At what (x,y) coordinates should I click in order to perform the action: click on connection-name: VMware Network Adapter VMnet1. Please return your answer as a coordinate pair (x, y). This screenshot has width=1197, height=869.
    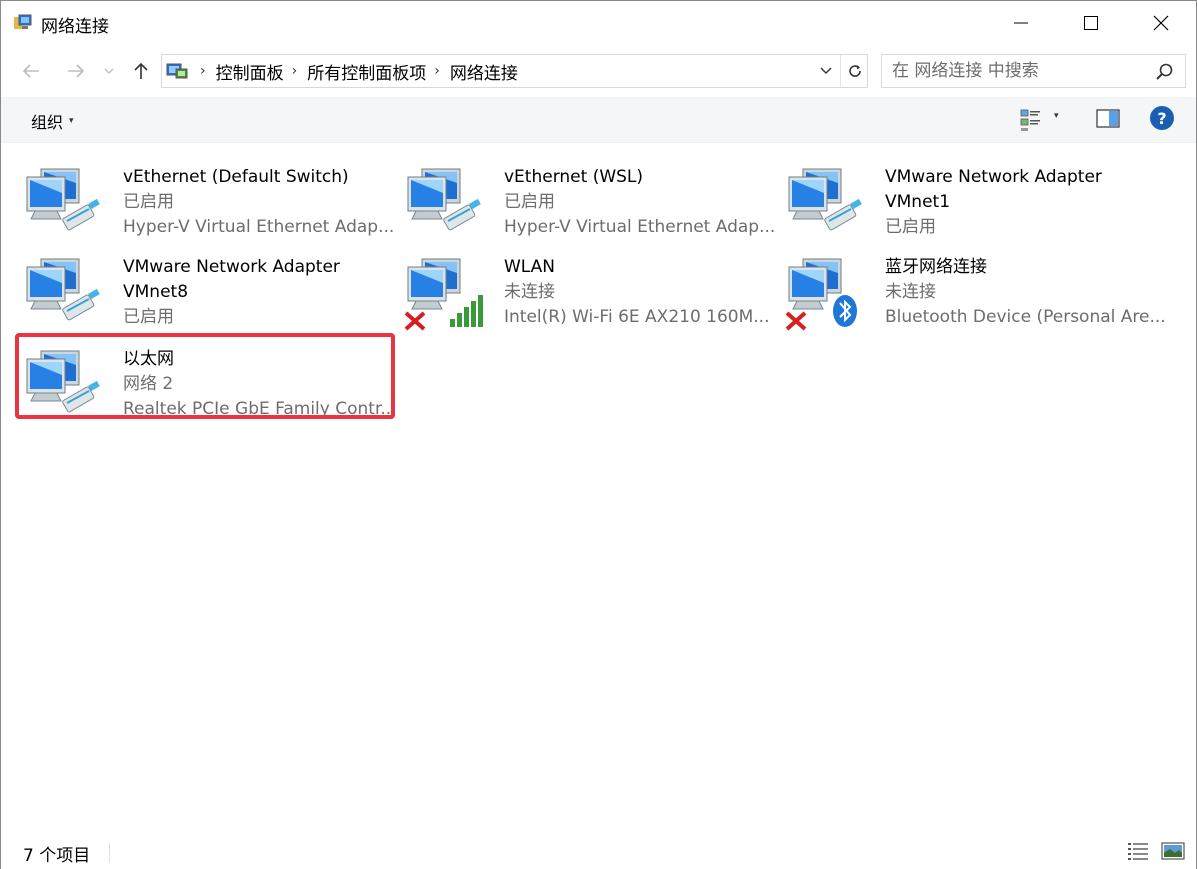
    Looking at the image, I should click on (993, 189).